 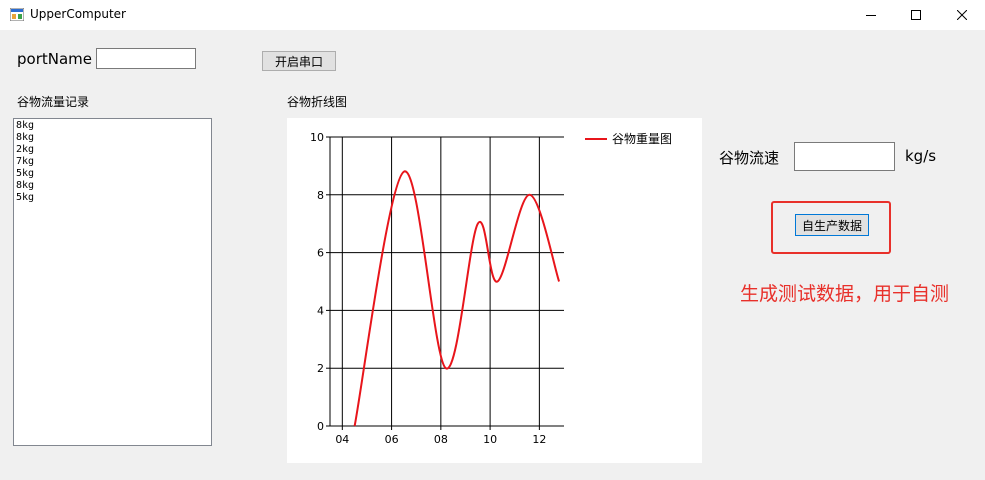 What do you see at coordinates (53, 102) in the screenshot?
I see `records-title: 谷物流量记录` at bounding box center [53, 102].